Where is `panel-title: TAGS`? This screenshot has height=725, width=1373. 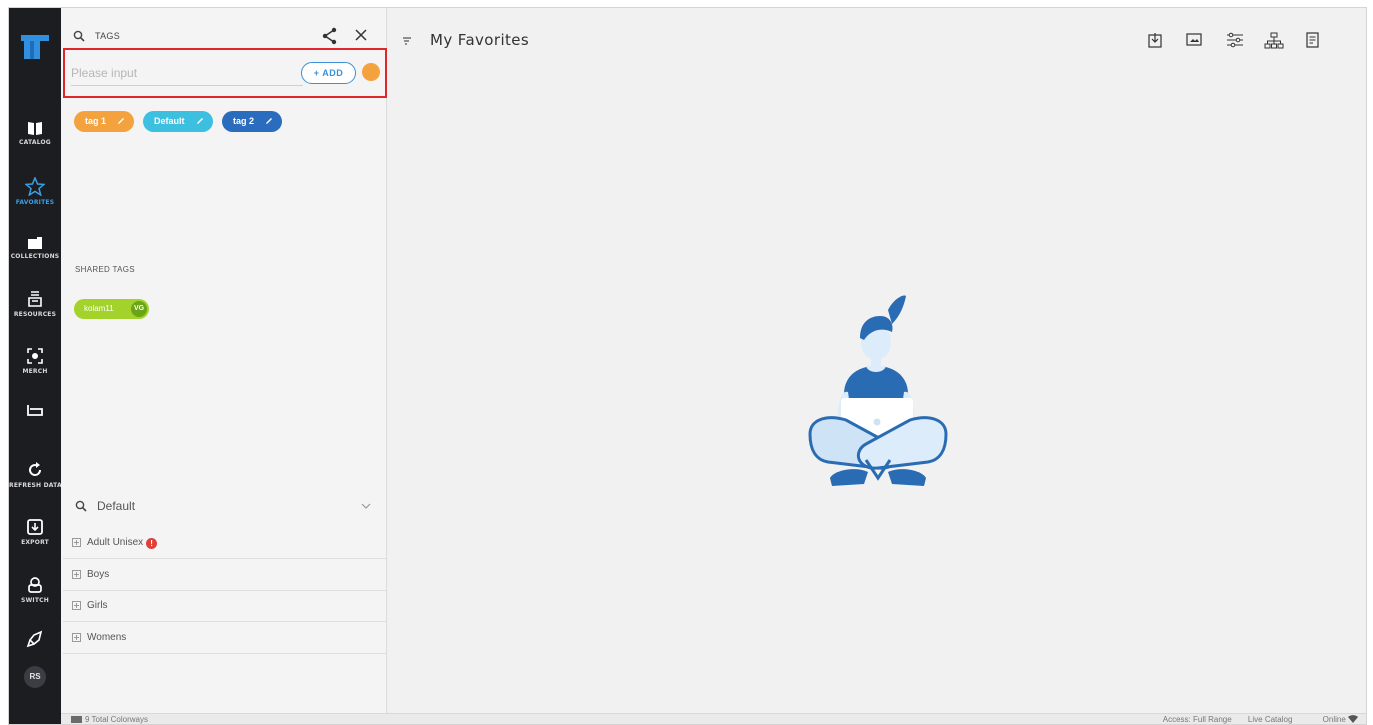 panel-title: TAGS is located at coordinates (108, 36).